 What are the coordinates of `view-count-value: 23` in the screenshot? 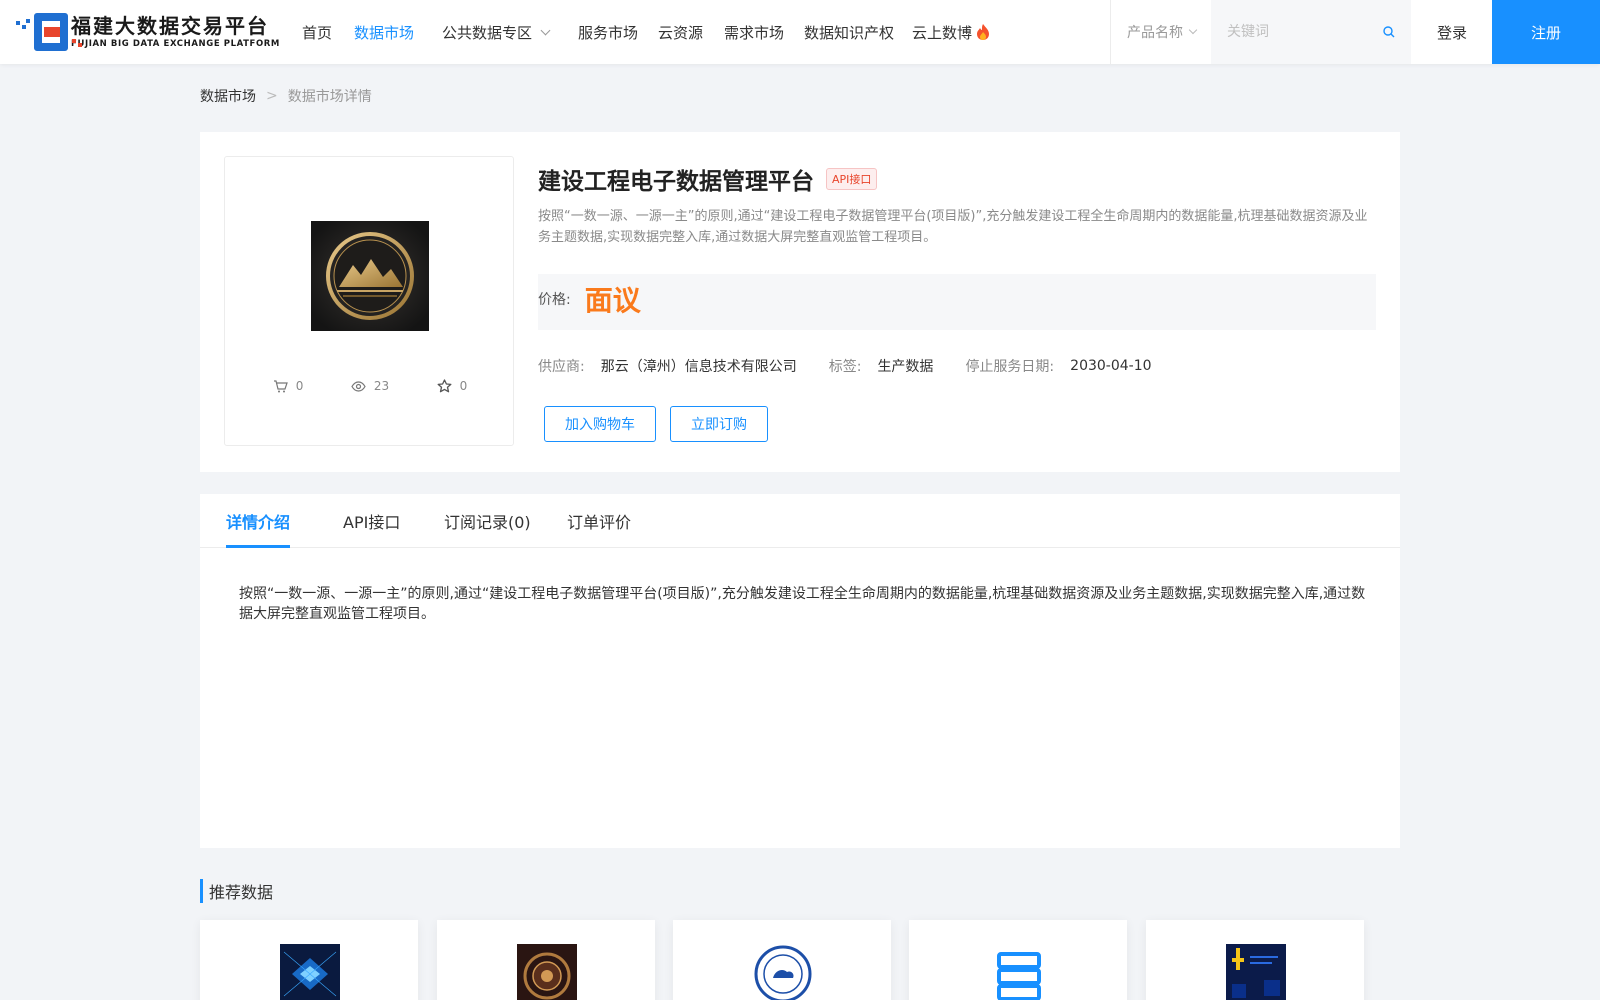 It's located at (381, 386).